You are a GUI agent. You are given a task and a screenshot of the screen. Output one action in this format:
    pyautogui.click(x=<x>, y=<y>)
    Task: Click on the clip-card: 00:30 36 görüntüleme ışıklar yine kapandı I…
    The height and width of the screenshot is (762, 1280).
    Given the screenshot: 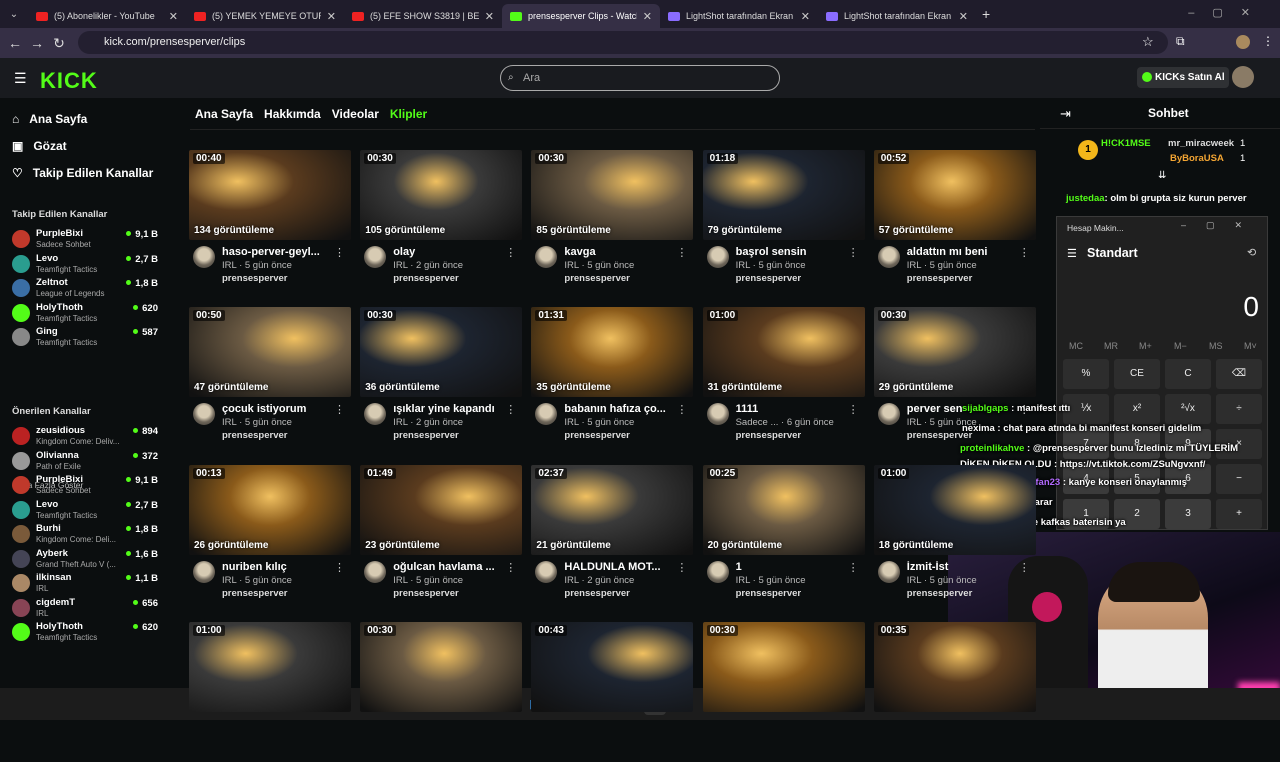 What is the action you would take?
    pyautogui.click(x=441, y=377)
    